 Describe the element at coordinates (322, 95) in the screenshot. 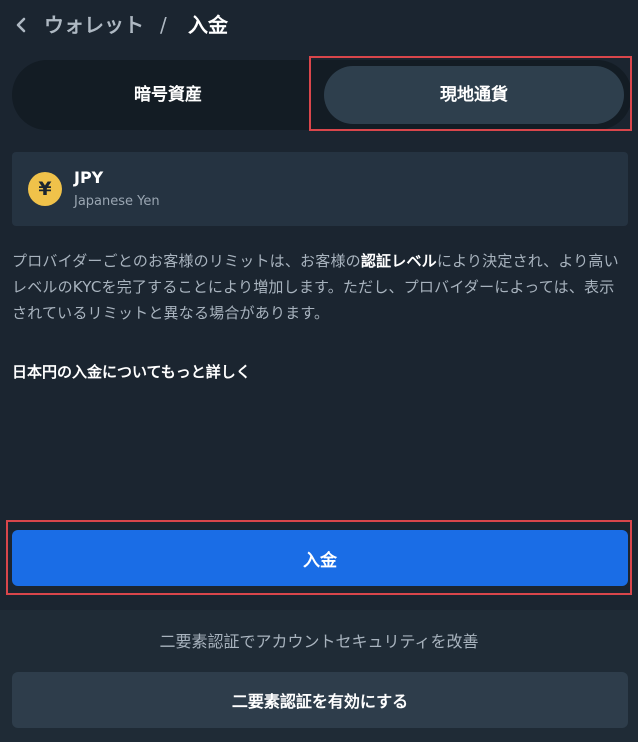

I see `tab-group: 暗号資産 現地通貨` at that location.